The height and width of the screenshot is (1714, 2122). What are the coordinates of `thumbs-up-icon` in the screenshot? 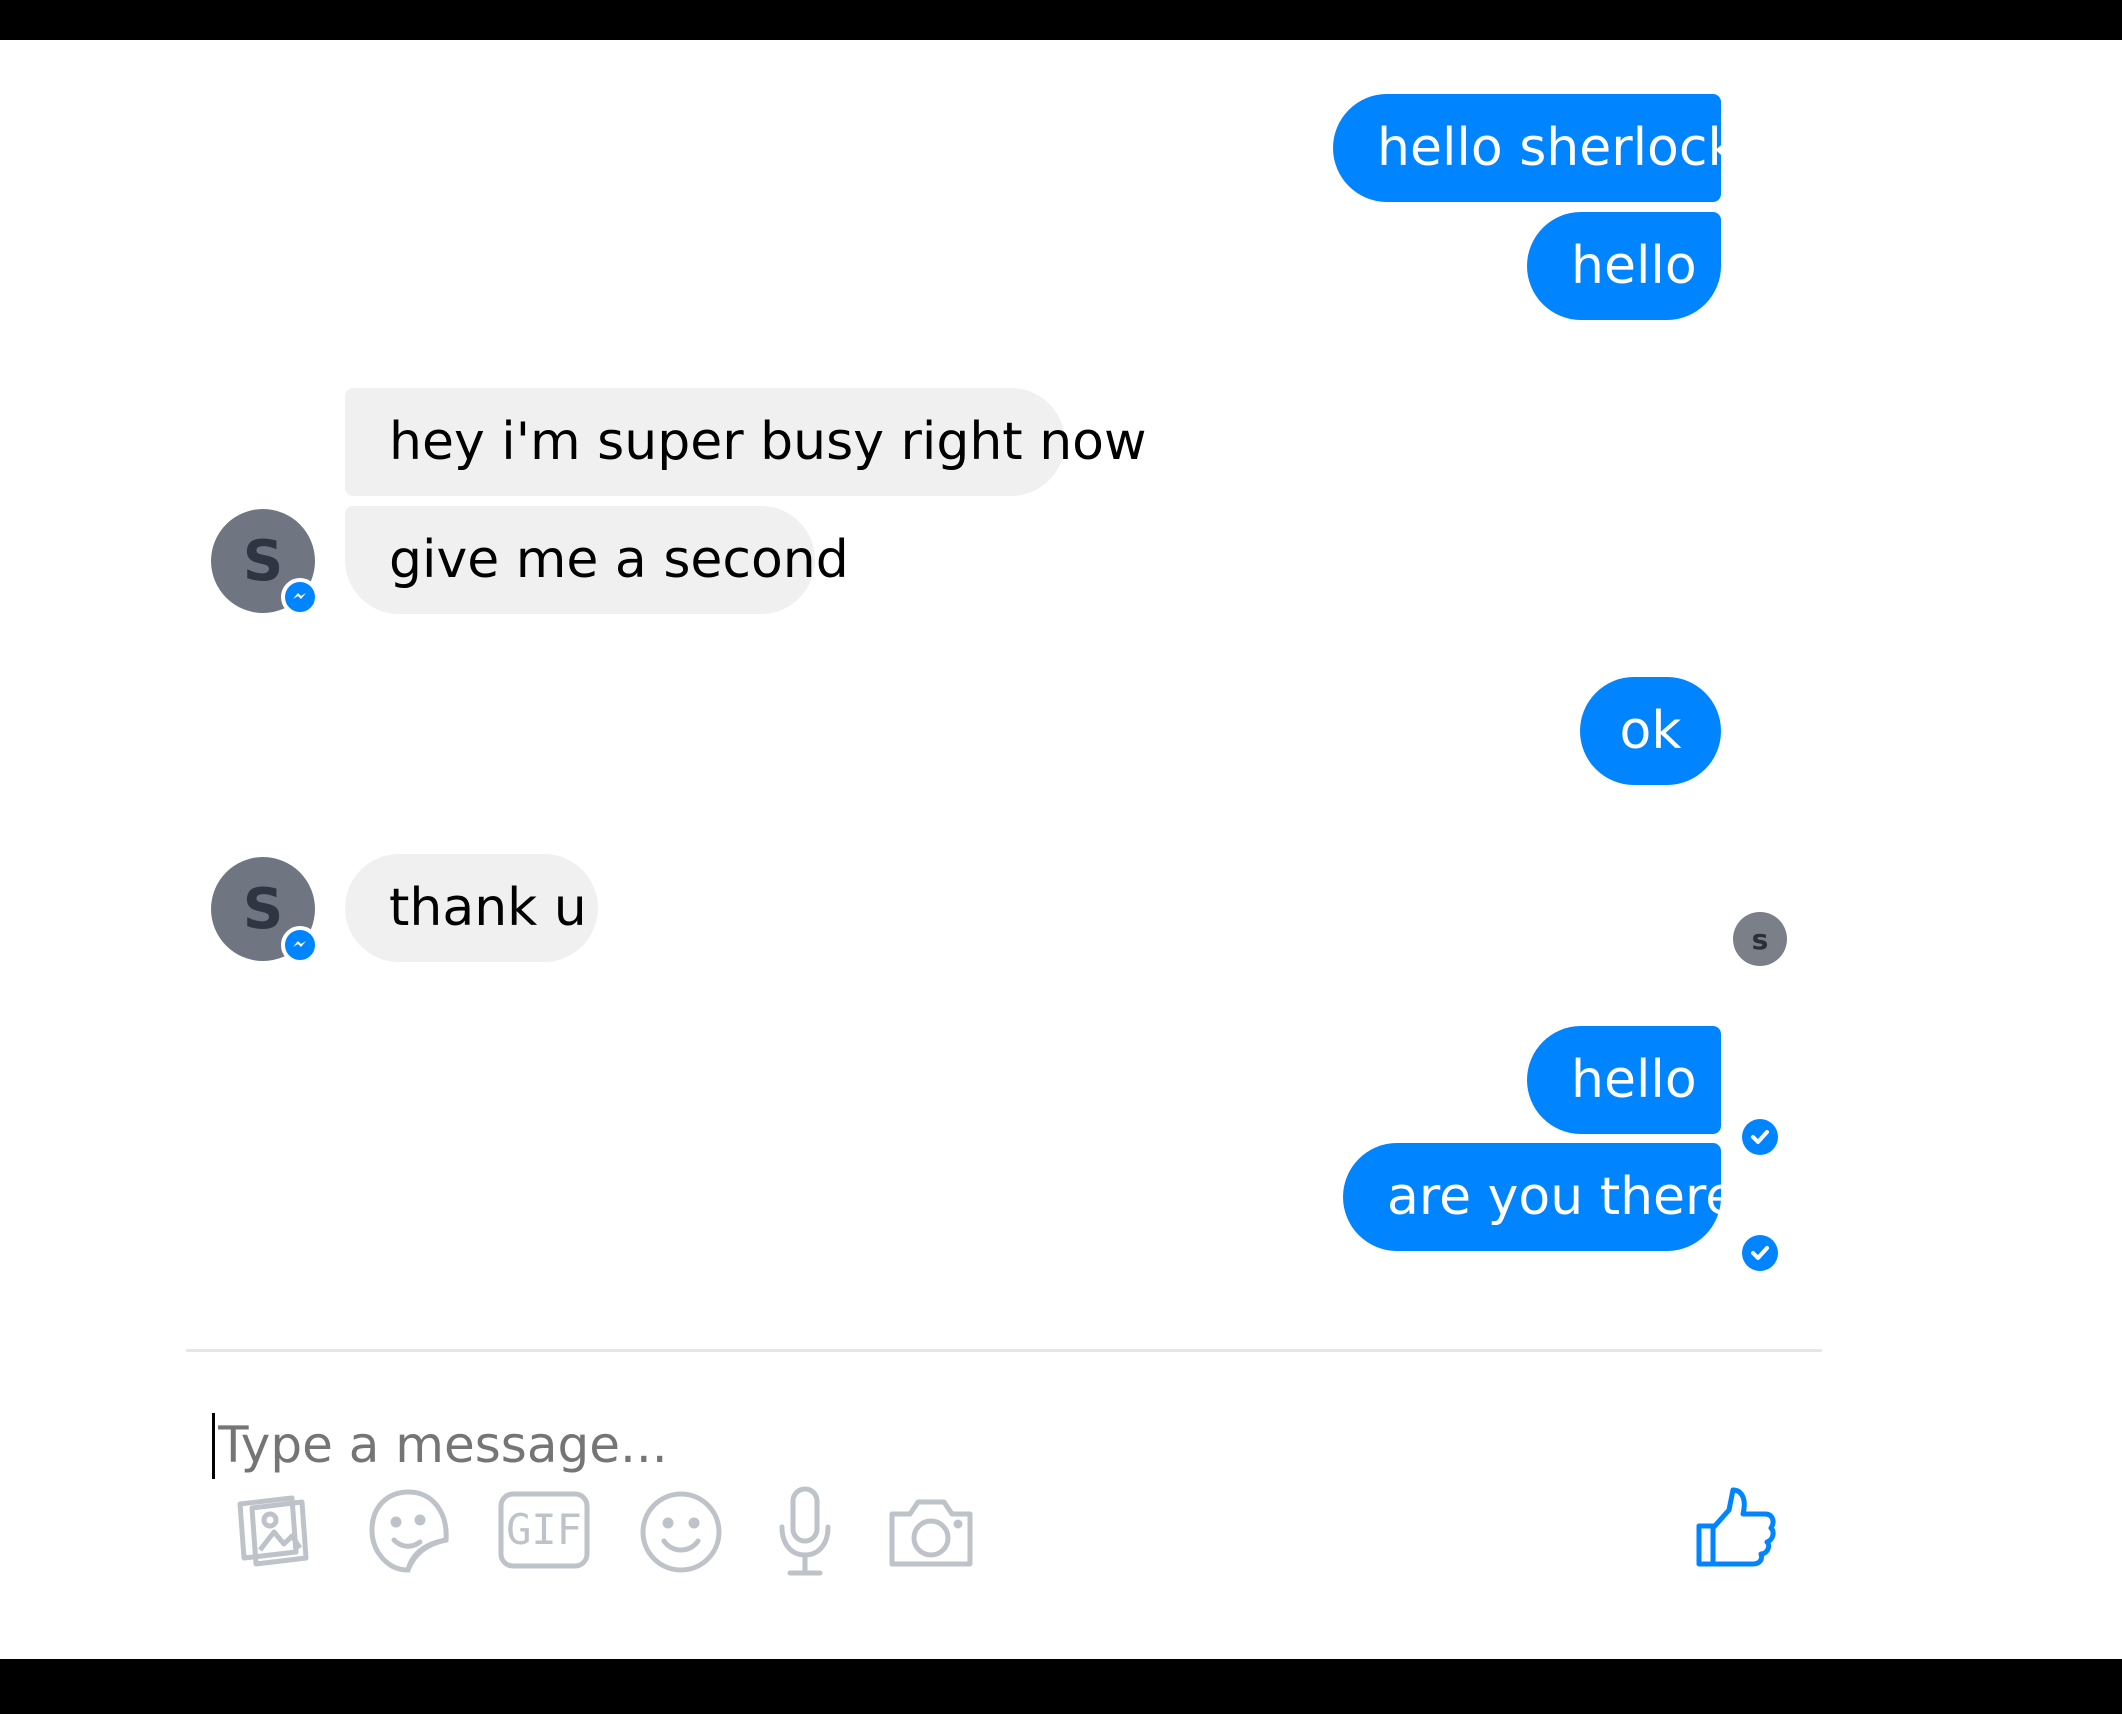 It's located at (1735, 1527).